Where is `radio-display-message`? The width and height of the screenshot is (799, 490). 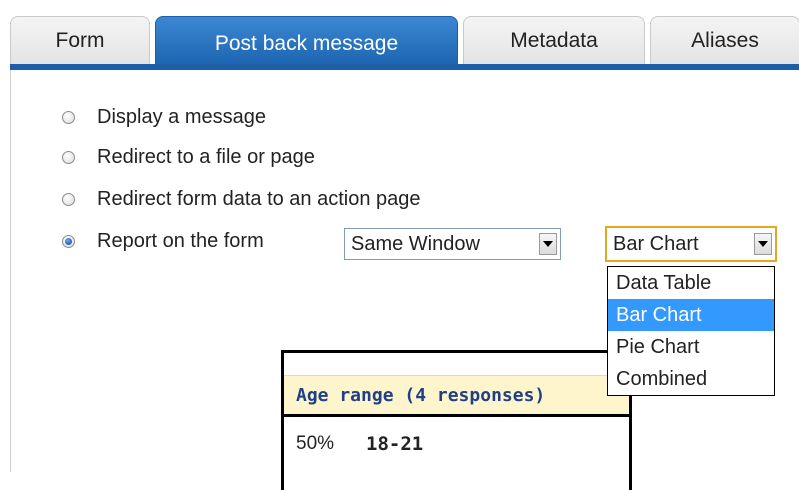 radio-display-message is located at coordinates (68, 117).